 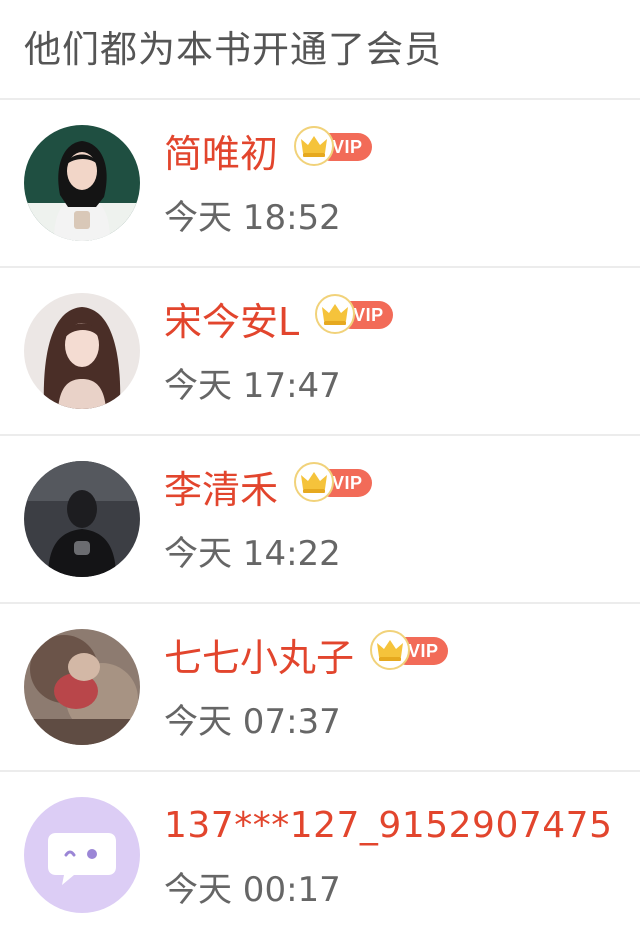 I want to click on member-name-line: 简唯初 VIP, so click(x=268, y=153).